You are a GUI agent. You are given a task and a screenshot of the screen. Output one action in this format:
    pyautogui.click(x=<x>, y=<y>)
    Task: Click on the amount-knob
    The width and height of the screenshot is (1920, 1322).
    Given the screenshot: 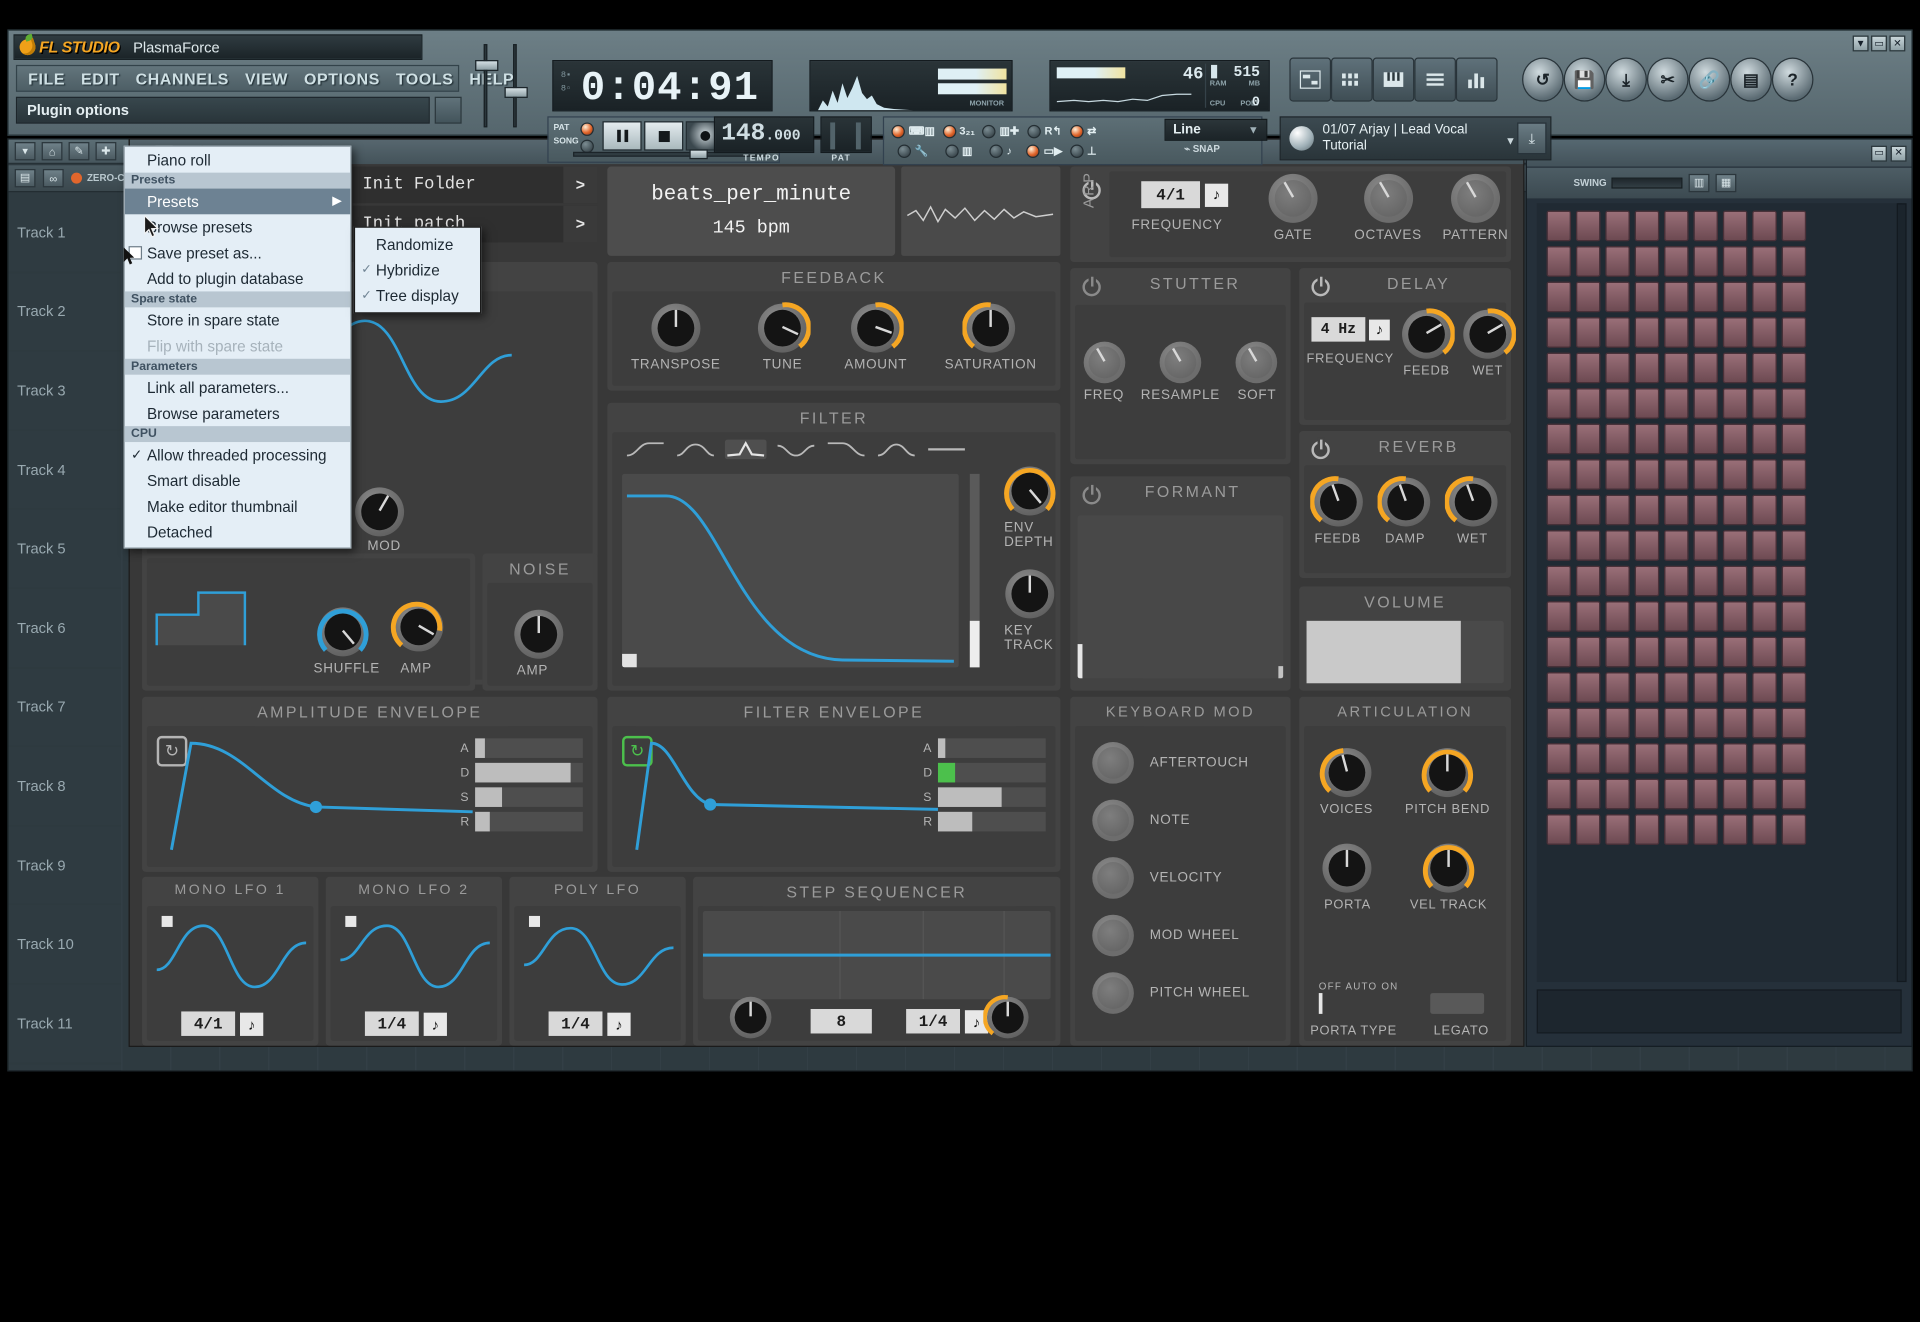 What is the action you would take?
    pyautogui.click(x=877, y=327)
    